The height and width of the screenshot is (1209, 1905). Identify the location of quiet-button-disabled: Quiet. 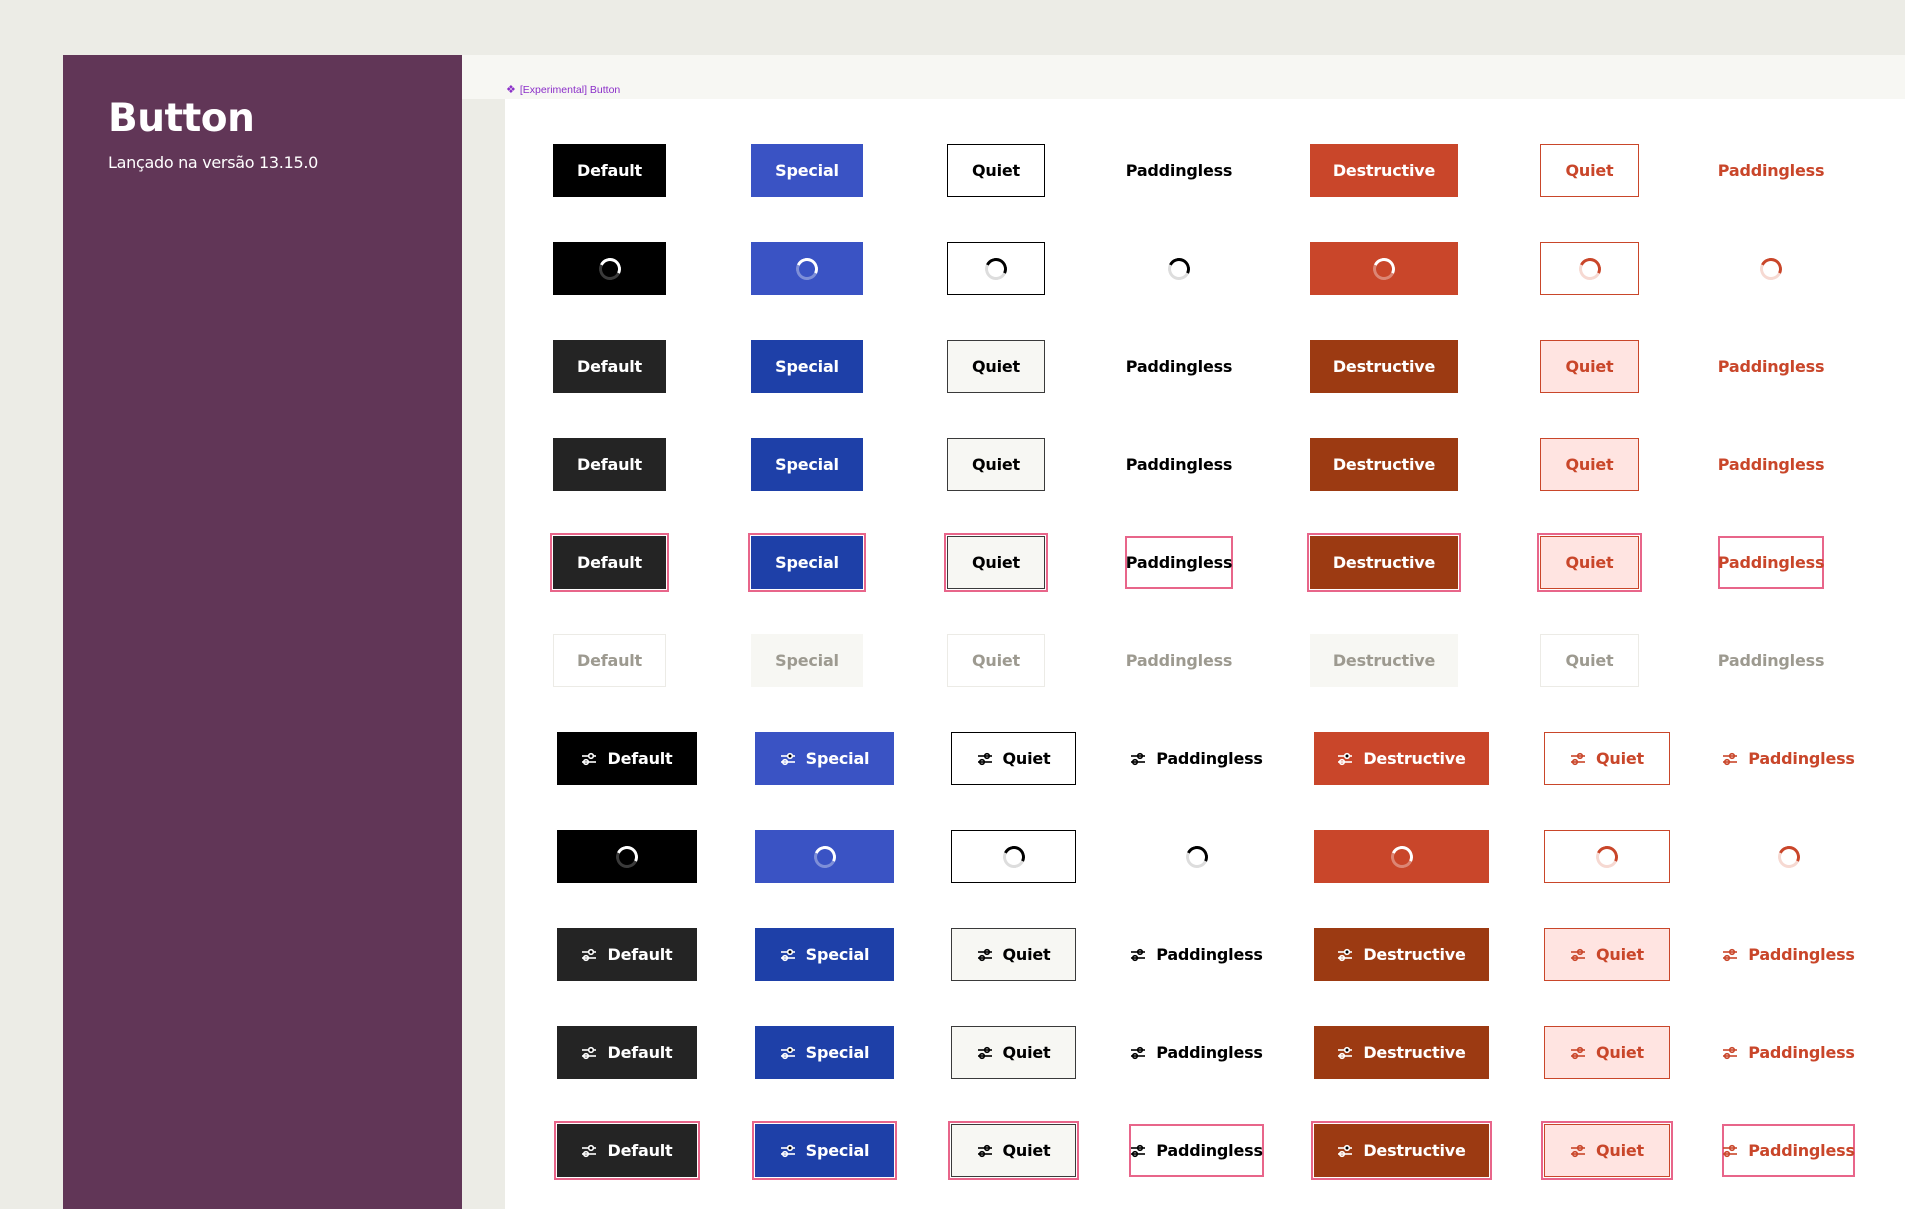
(996, 660).